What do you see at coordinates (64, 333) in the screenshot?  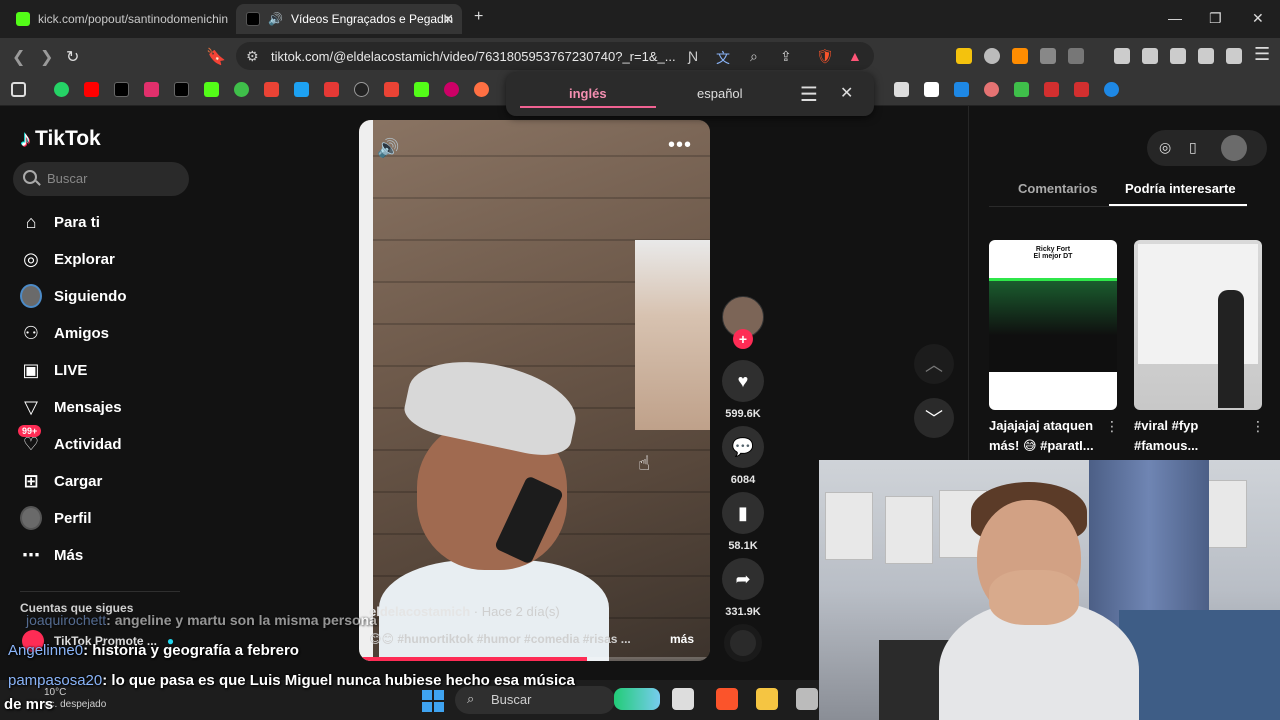 I see `nav-item-amigos: ⚇ Amigos` at bounding box center [64, 333].